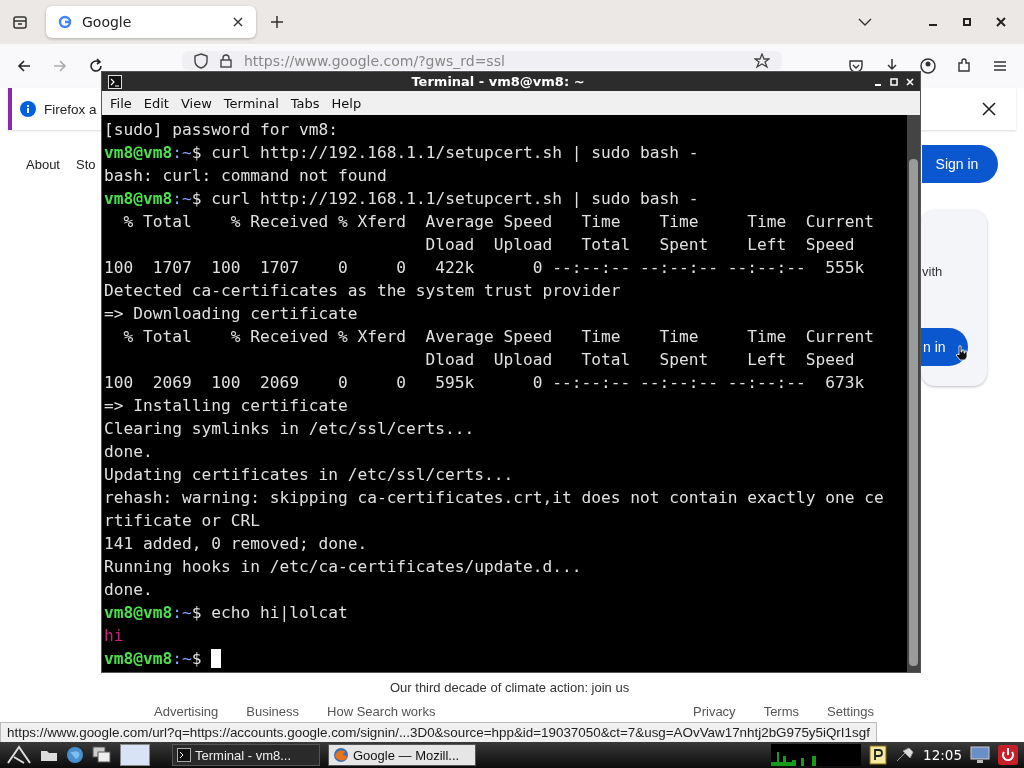  What do you see at coordinates (75, 755) in the screenshot?
I see `globe-icon` at bounding box center [75, 755].